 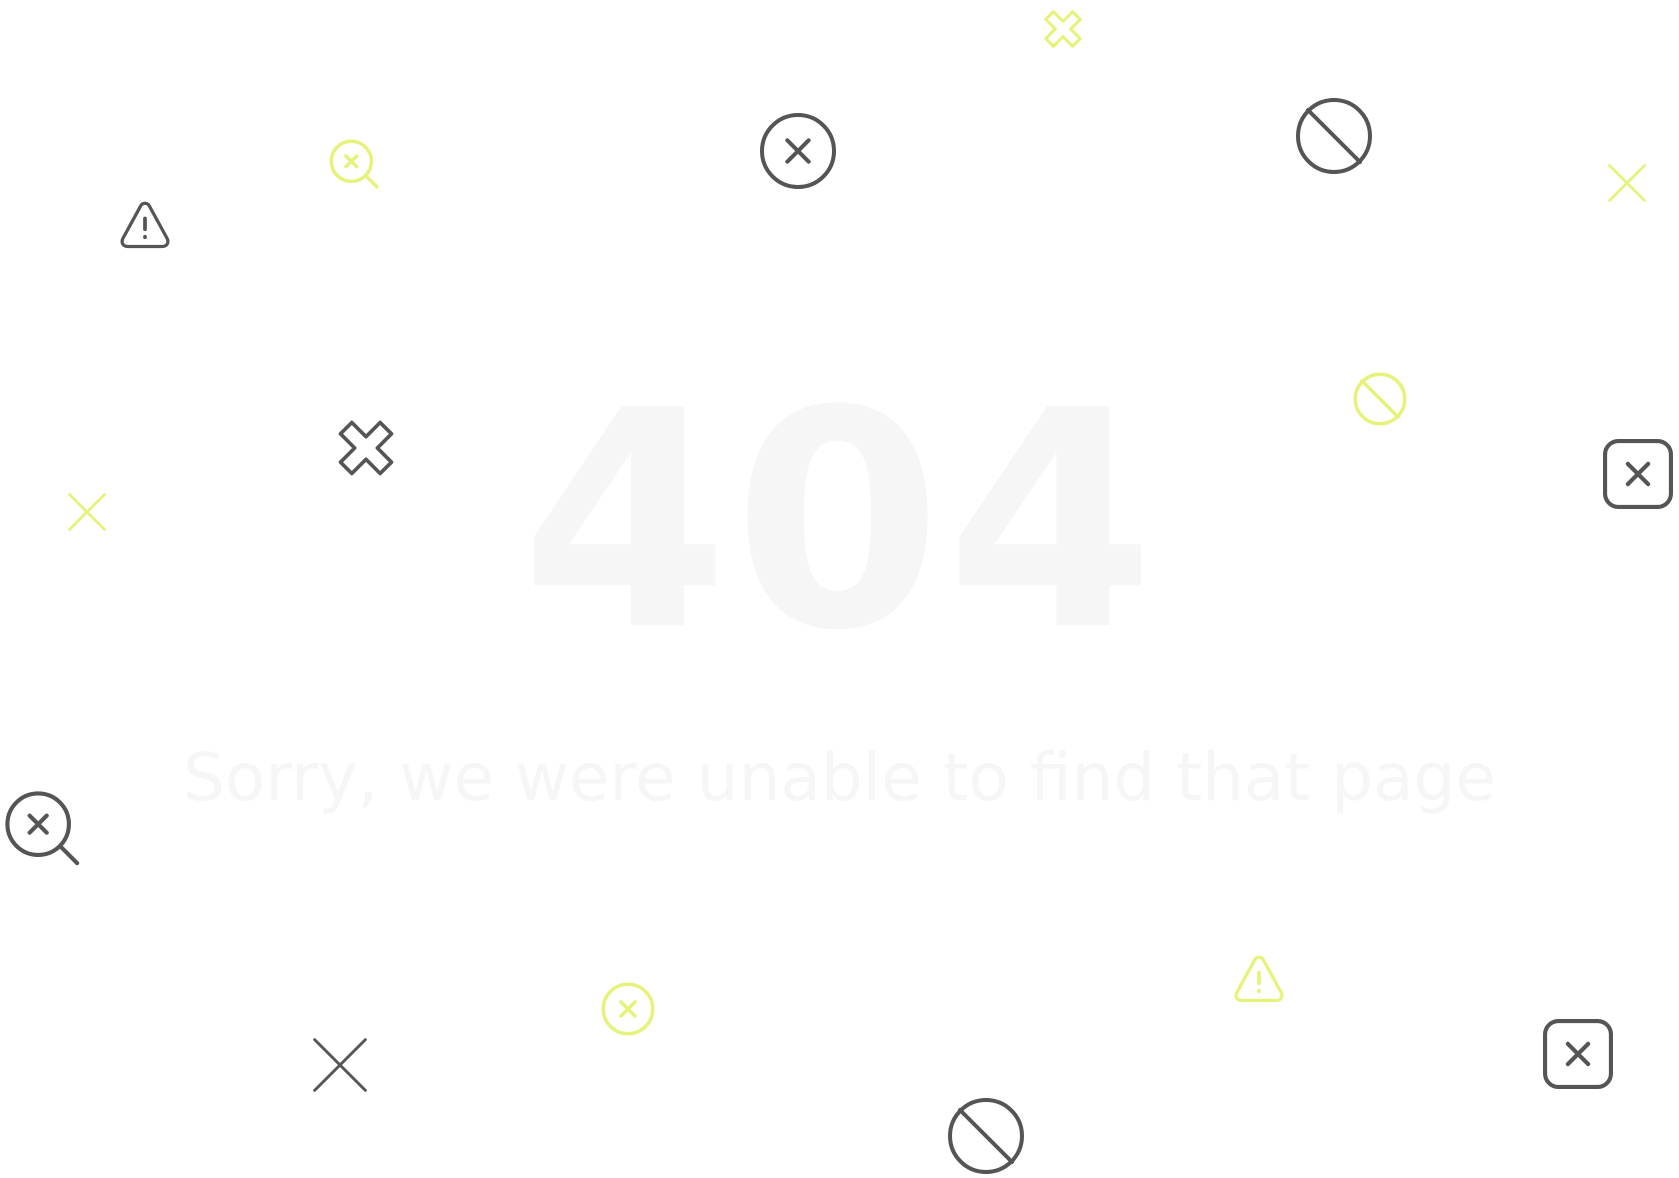 What do you see at coordinates (1578, 1054) in the screenshot?
I see `x-square-icon` at bounding box center [1578, 1054].